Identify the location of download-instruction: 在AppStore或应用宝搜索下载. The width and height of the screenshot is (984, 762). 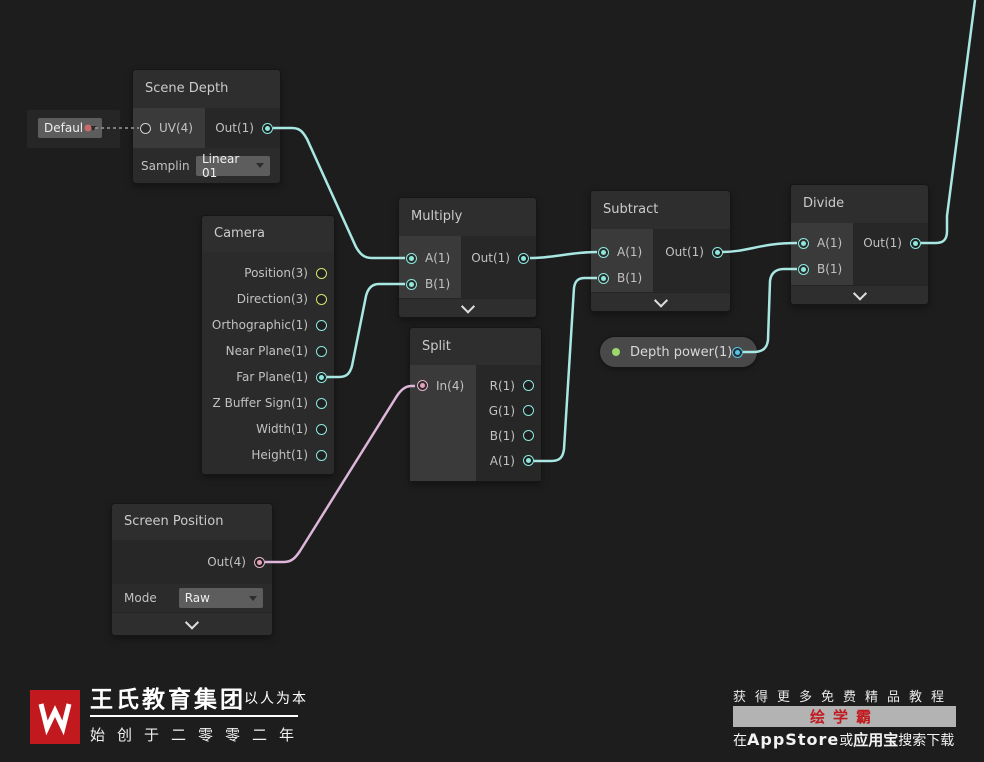
(843, 739).